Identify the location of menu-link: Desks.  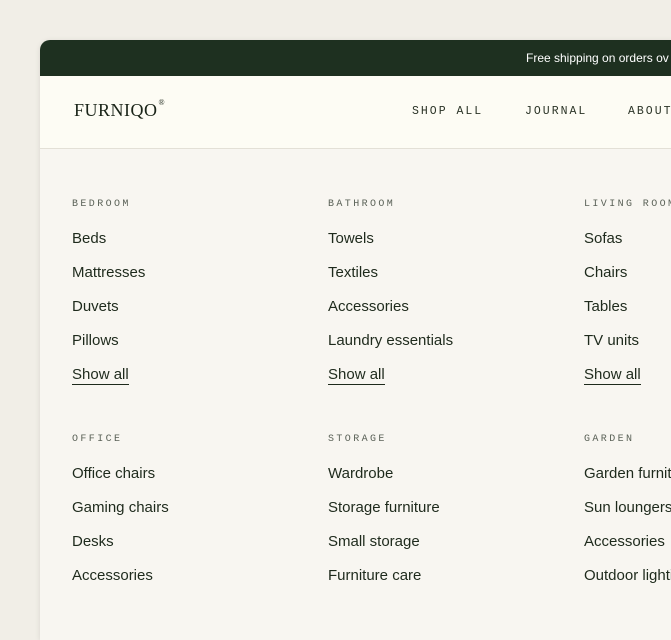
(192, 549).